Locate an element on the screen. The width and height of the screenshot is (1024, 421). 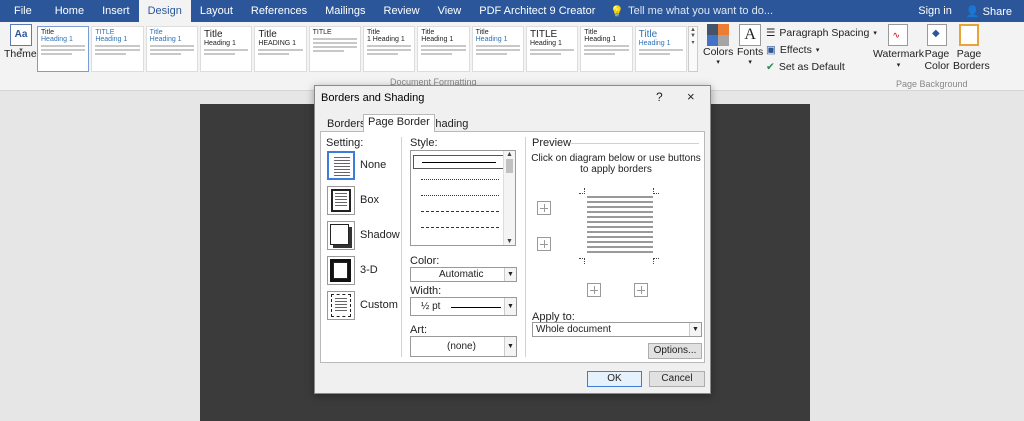
scroll-down-icon: ▼ is located at coordinates (509, 241).